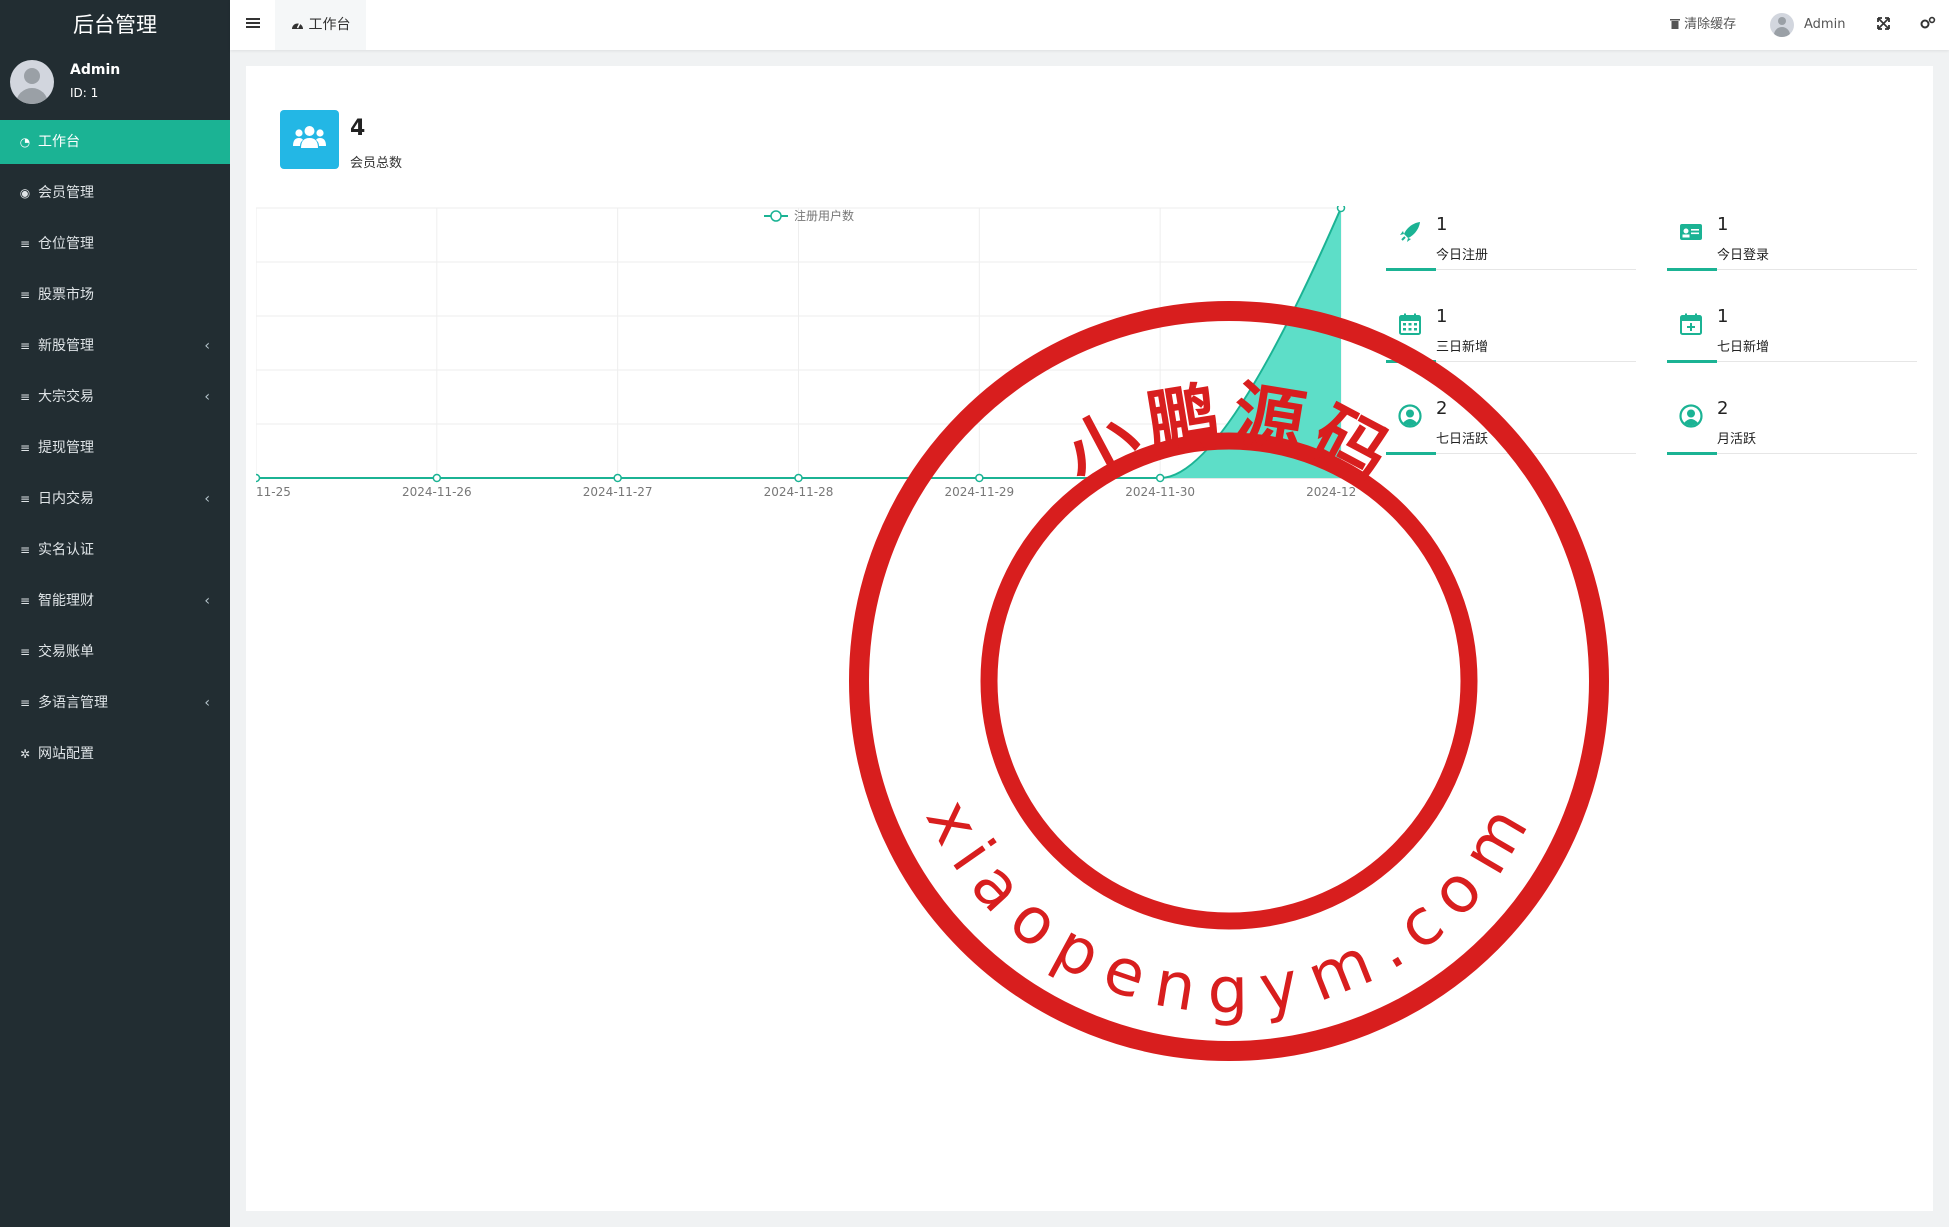 This screenshot has height=1227, width=1949. Describe the element at coordinates (1691, 416) in the screenshot. I see `user-circle-icon` at that location.